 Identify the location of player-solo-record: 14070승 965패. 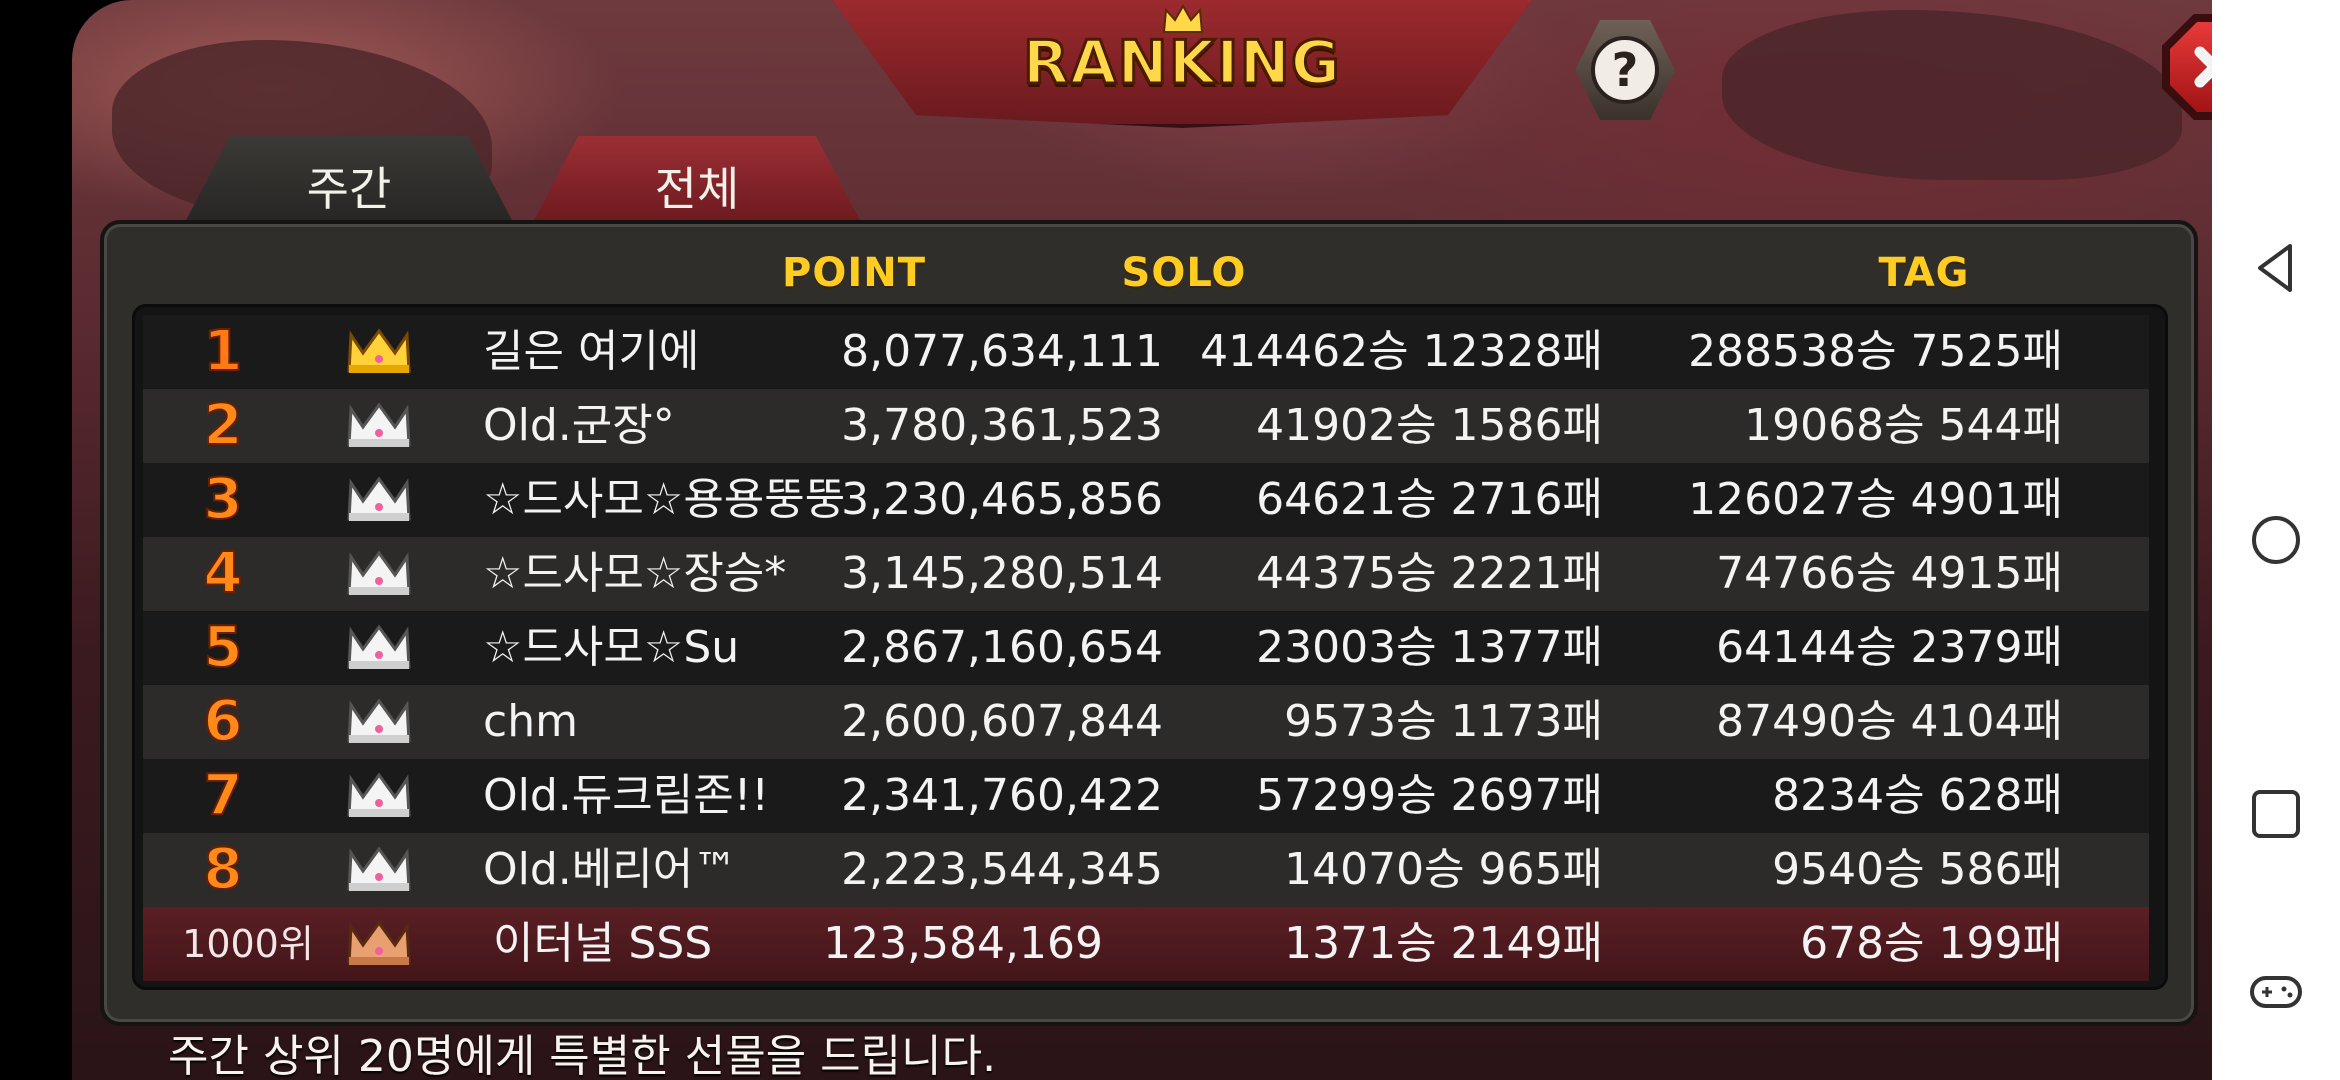
(1443, 869).